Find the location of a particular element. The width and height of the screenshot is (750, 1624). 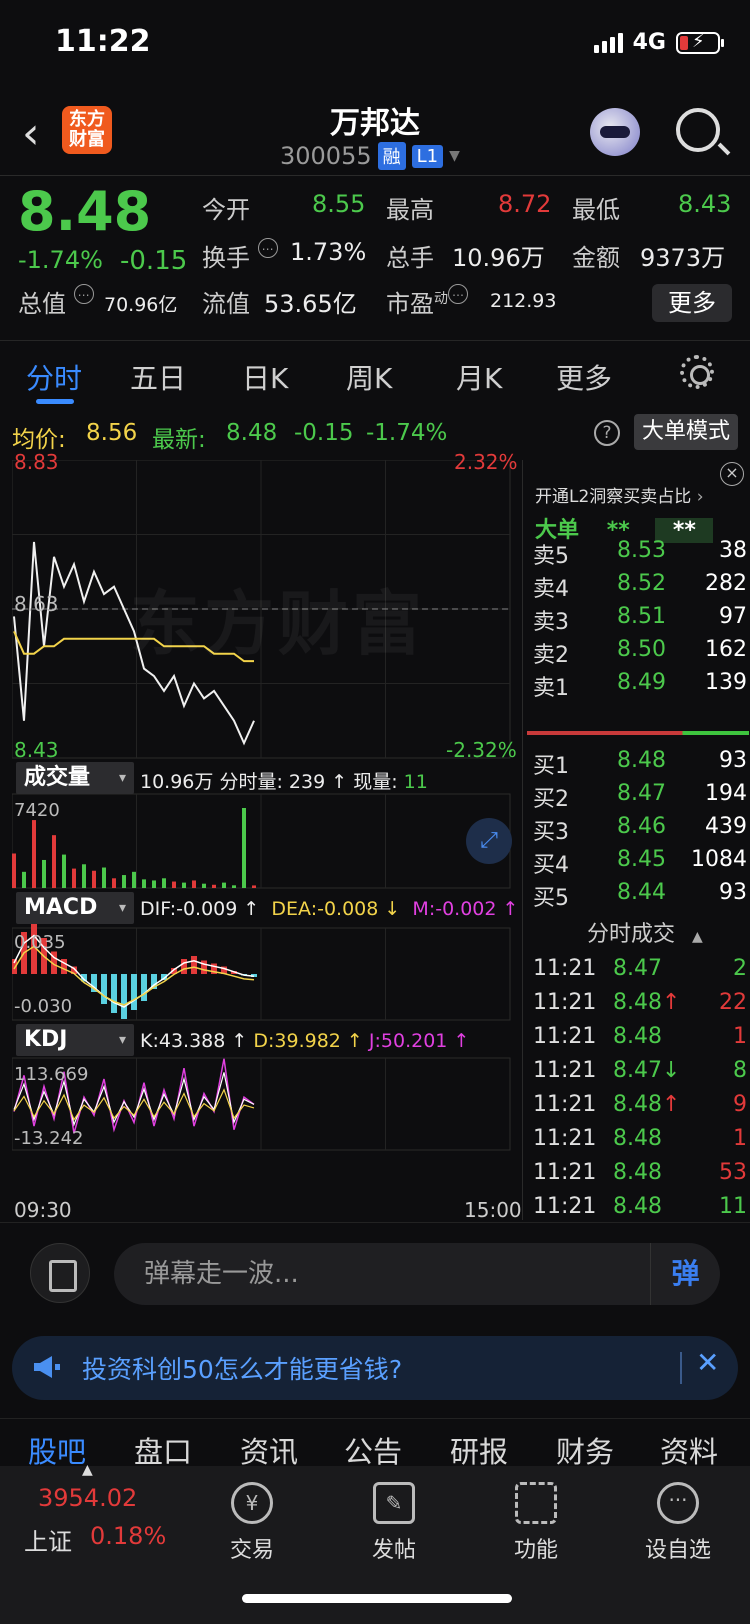

open-value: 8.55 is located at coordinates (339, 204).